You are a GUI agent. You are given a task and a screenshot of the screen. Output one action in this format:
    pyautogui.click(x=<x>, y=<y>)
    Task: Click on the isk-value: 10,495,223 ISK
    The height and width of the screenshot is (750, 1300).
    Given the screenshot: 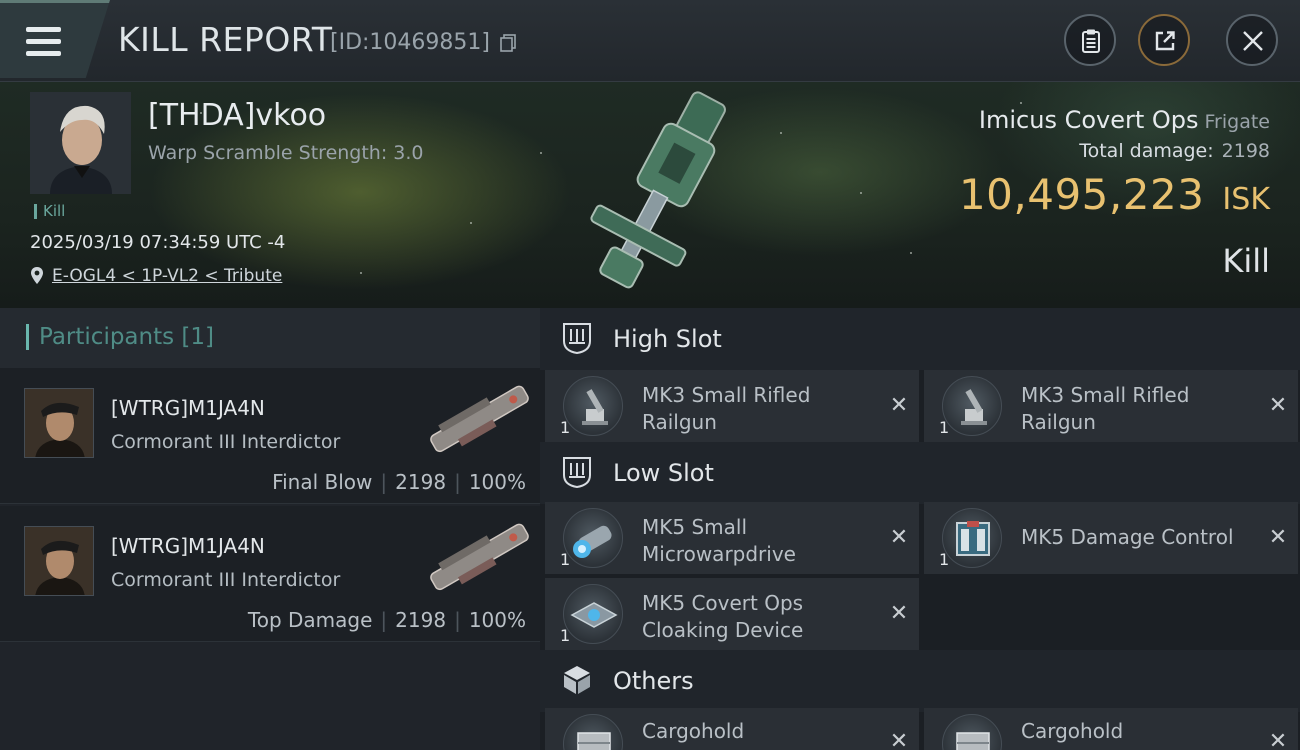 What is the action you would take?
    pyautogui.click(x=1114, y=194)
    